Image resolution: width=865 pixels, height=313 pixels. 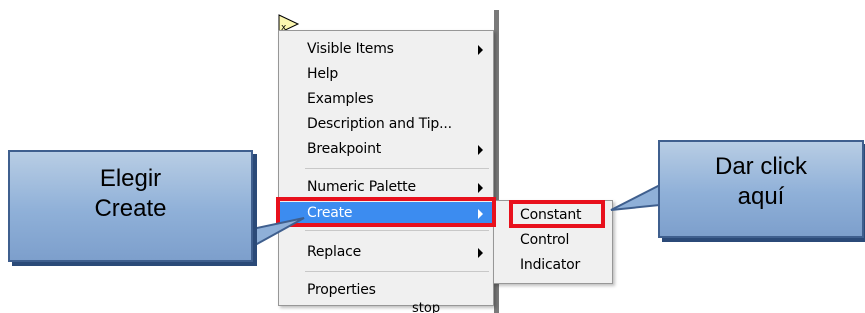 I want to click on constant-highlight-box, so click(x=557, y=214).